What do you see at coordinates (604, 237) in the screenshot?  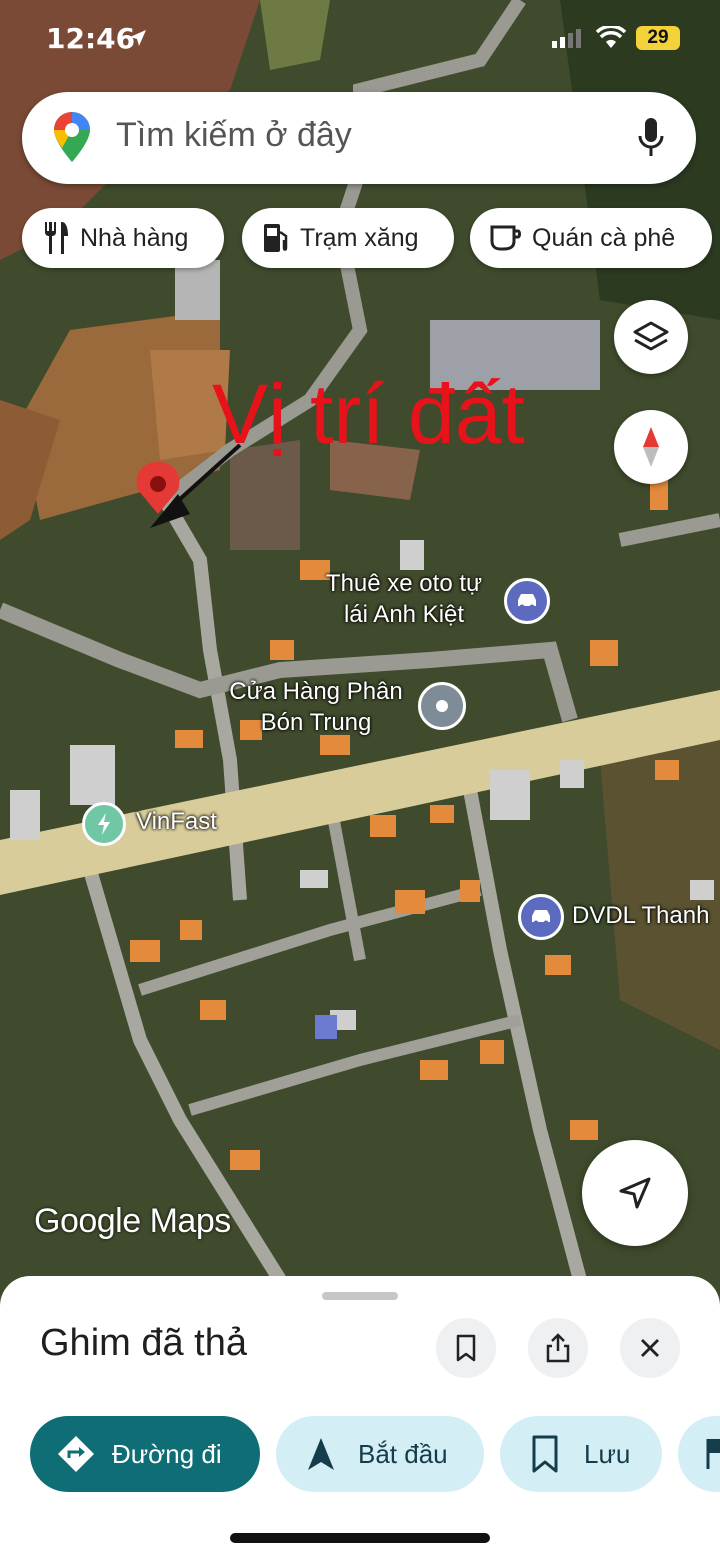 I see `chip-label: Quán cà phê` at bounding box center [604, 237].